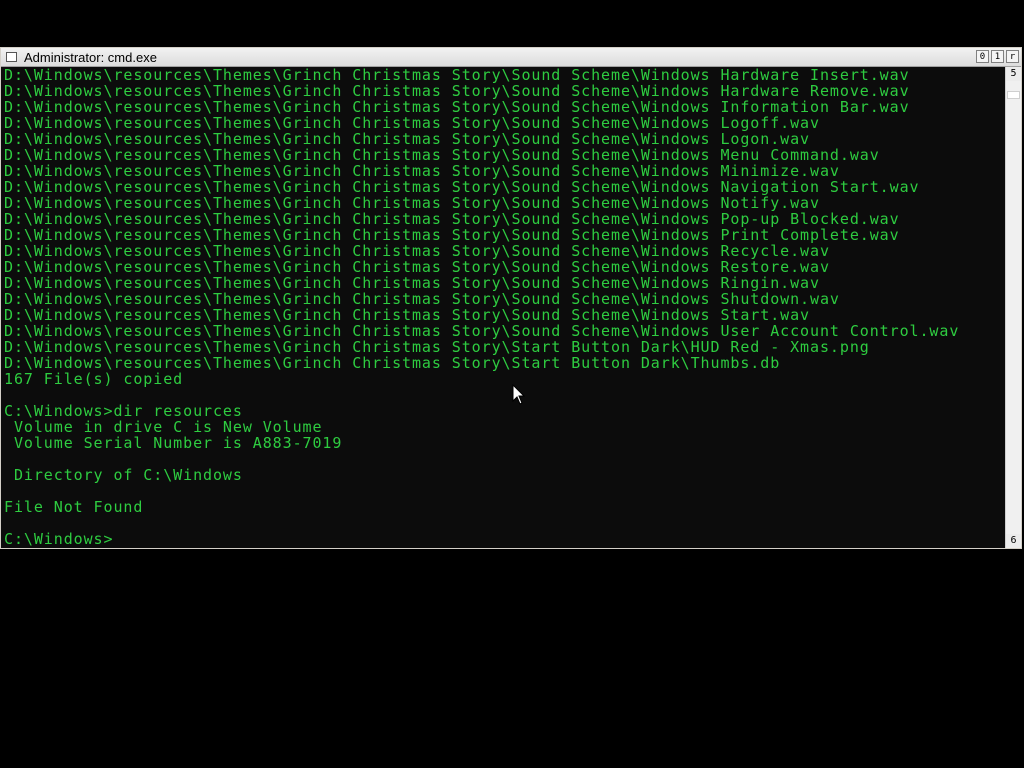  I want to click on console-line: Volume Serial Number is A883-7019, so click(173, 443).